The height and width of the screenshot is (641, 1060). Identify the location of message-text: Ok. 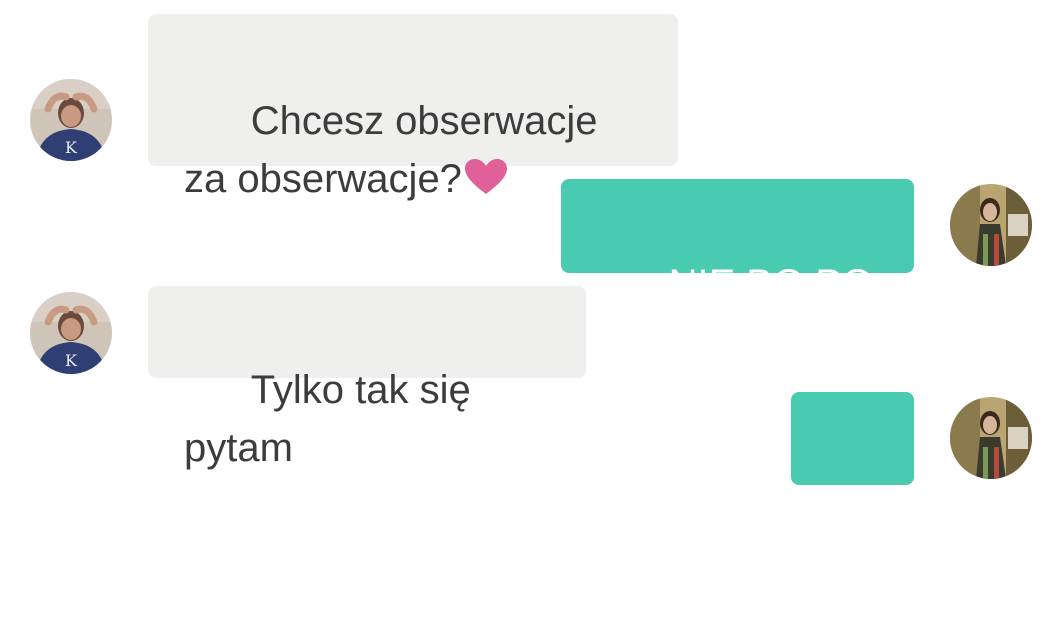
(852, 554).